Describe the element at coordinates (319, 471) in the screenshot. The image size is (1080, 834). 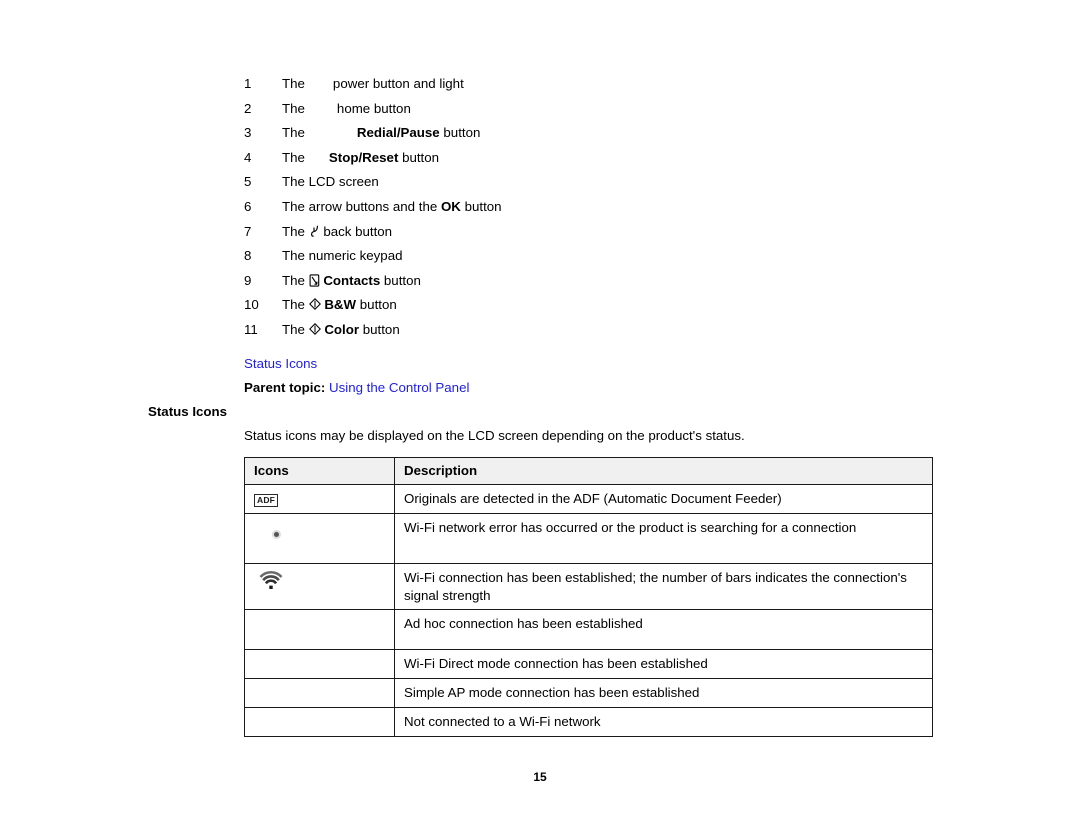
I see `column-header-icons: Icons` at that location.